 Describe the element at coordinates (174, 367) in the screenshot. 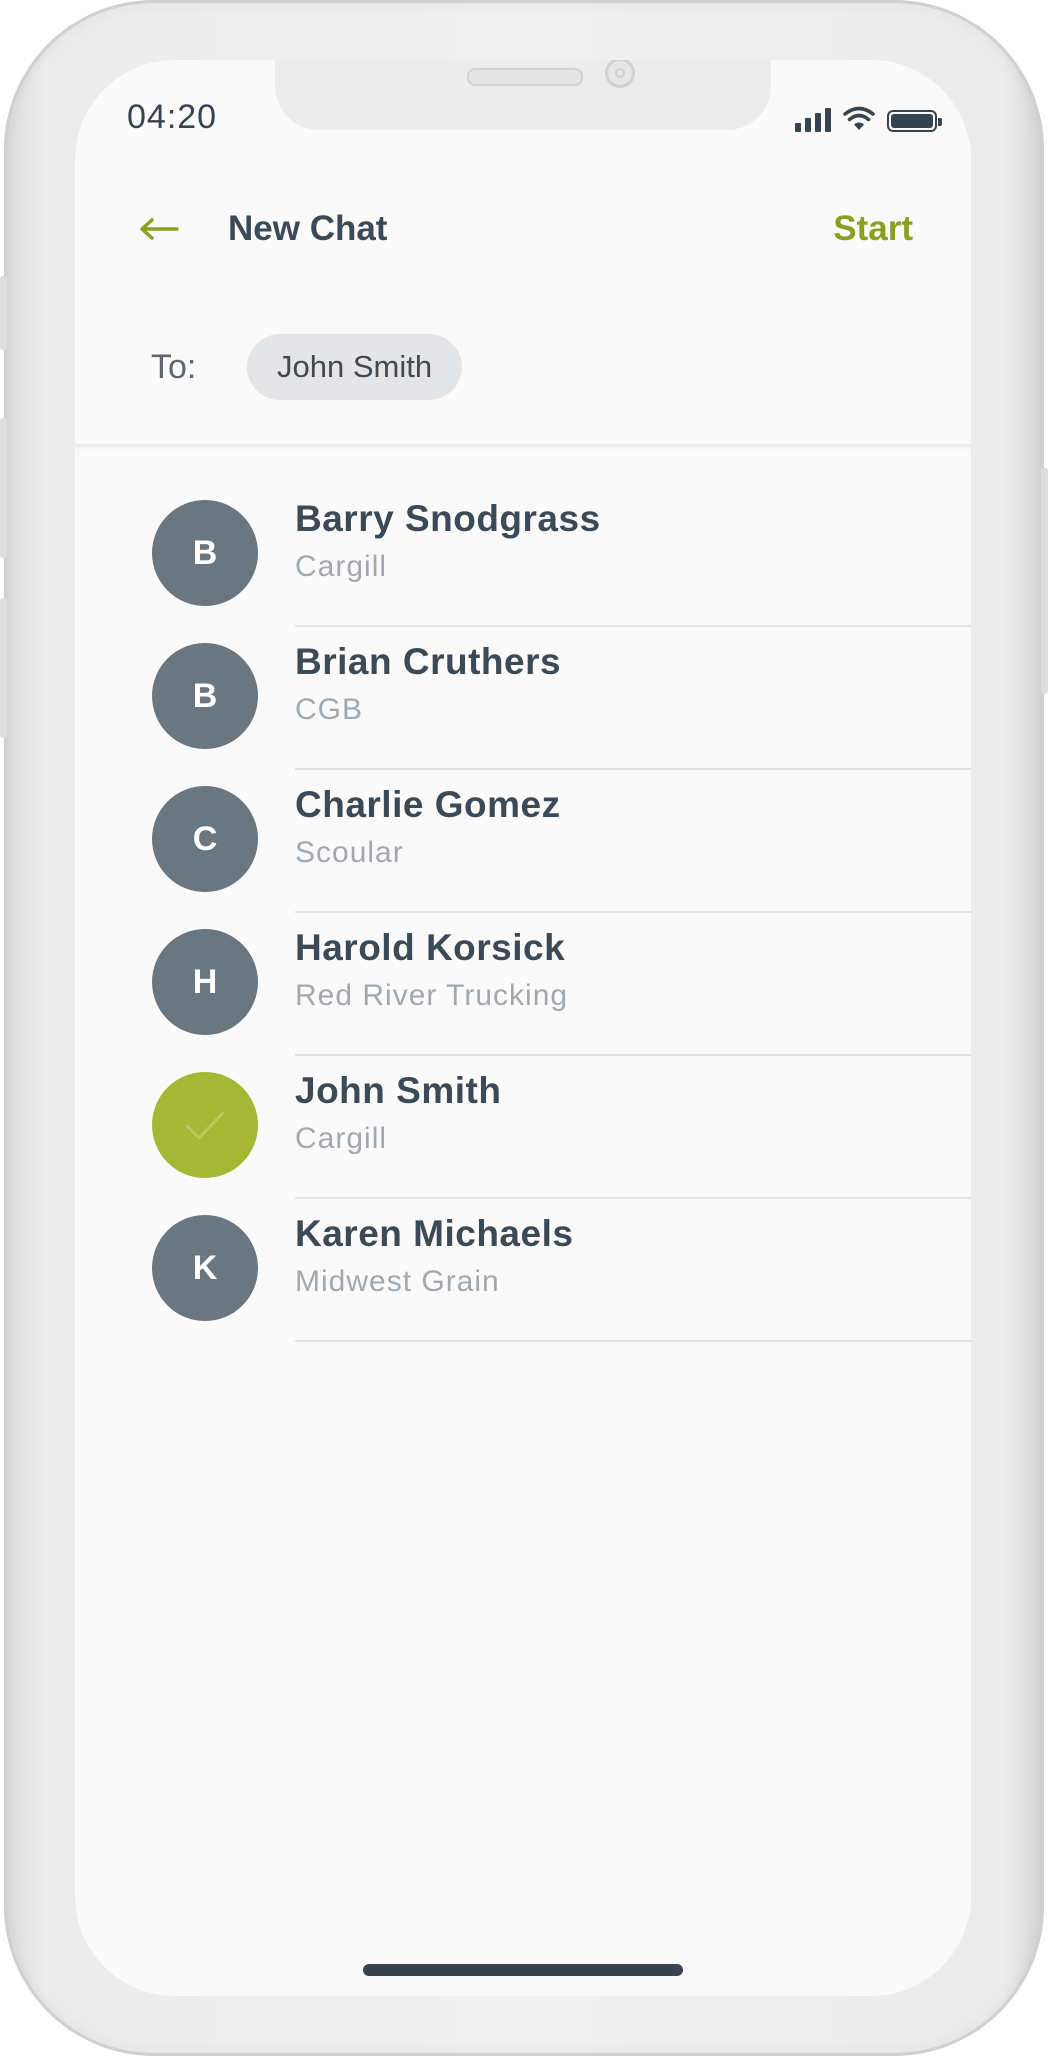

I see `to-label: To:` at that location.